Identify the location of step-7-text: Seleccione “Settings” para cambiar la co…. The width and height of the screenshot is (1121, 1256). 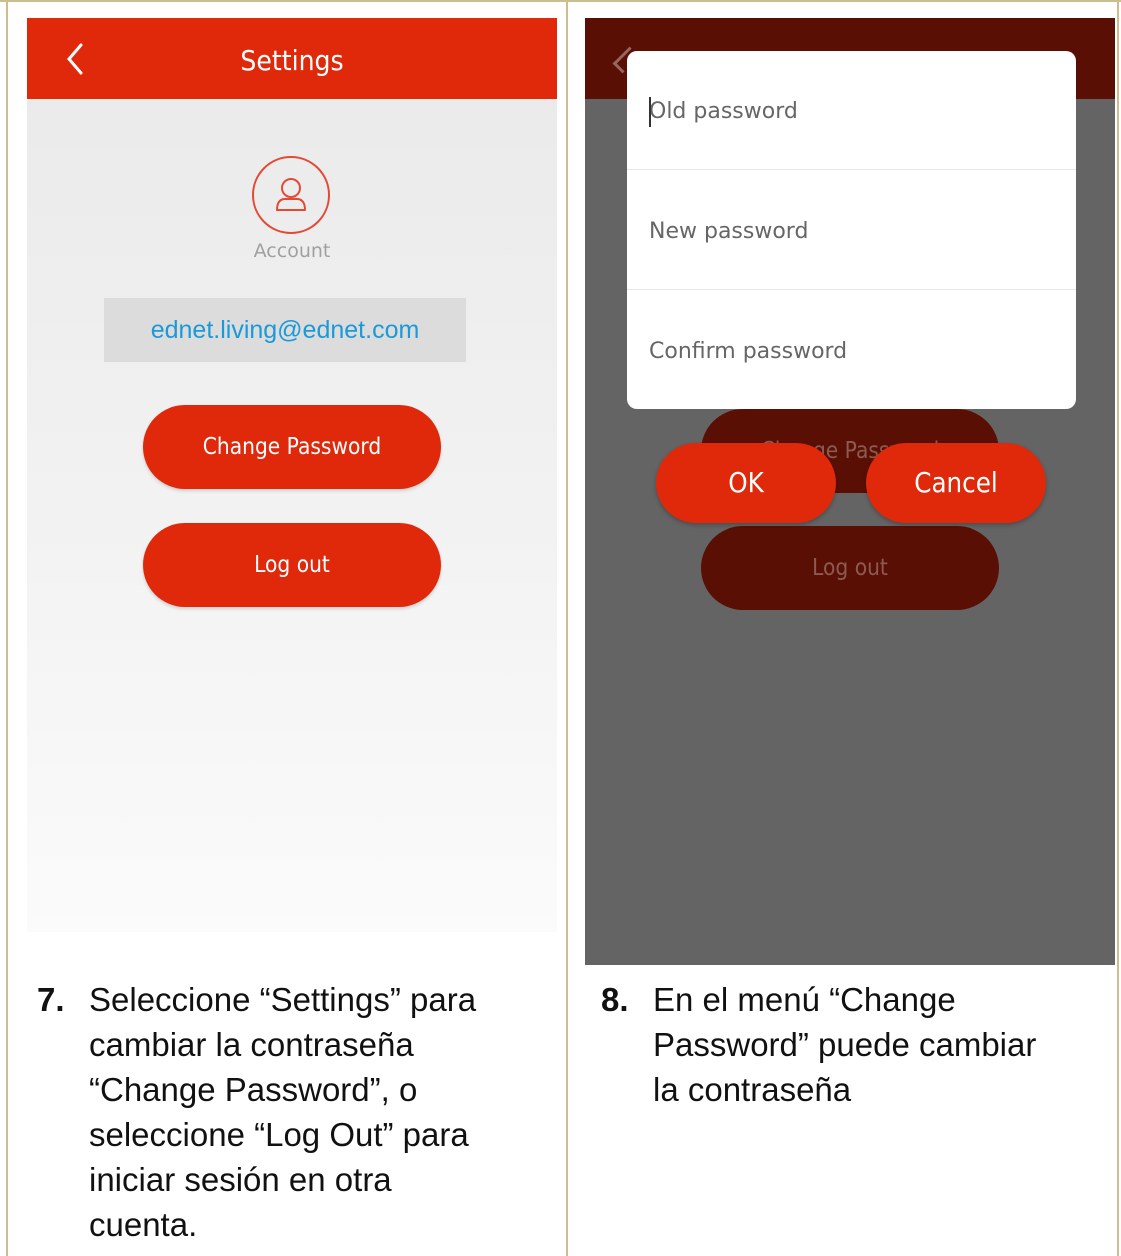
(283, 1112).